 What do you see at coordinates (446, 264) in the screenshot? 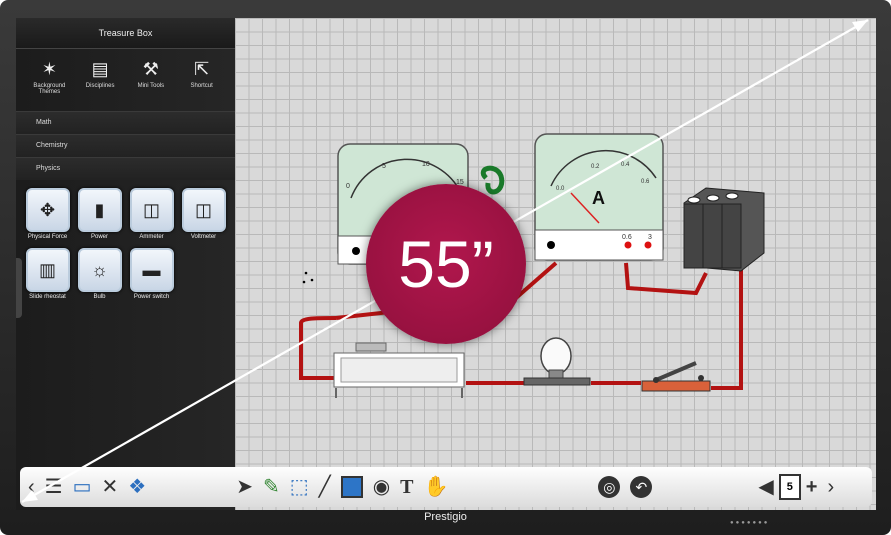
I see `screen-size-badge: 55”` at bounding box center [446, 264].